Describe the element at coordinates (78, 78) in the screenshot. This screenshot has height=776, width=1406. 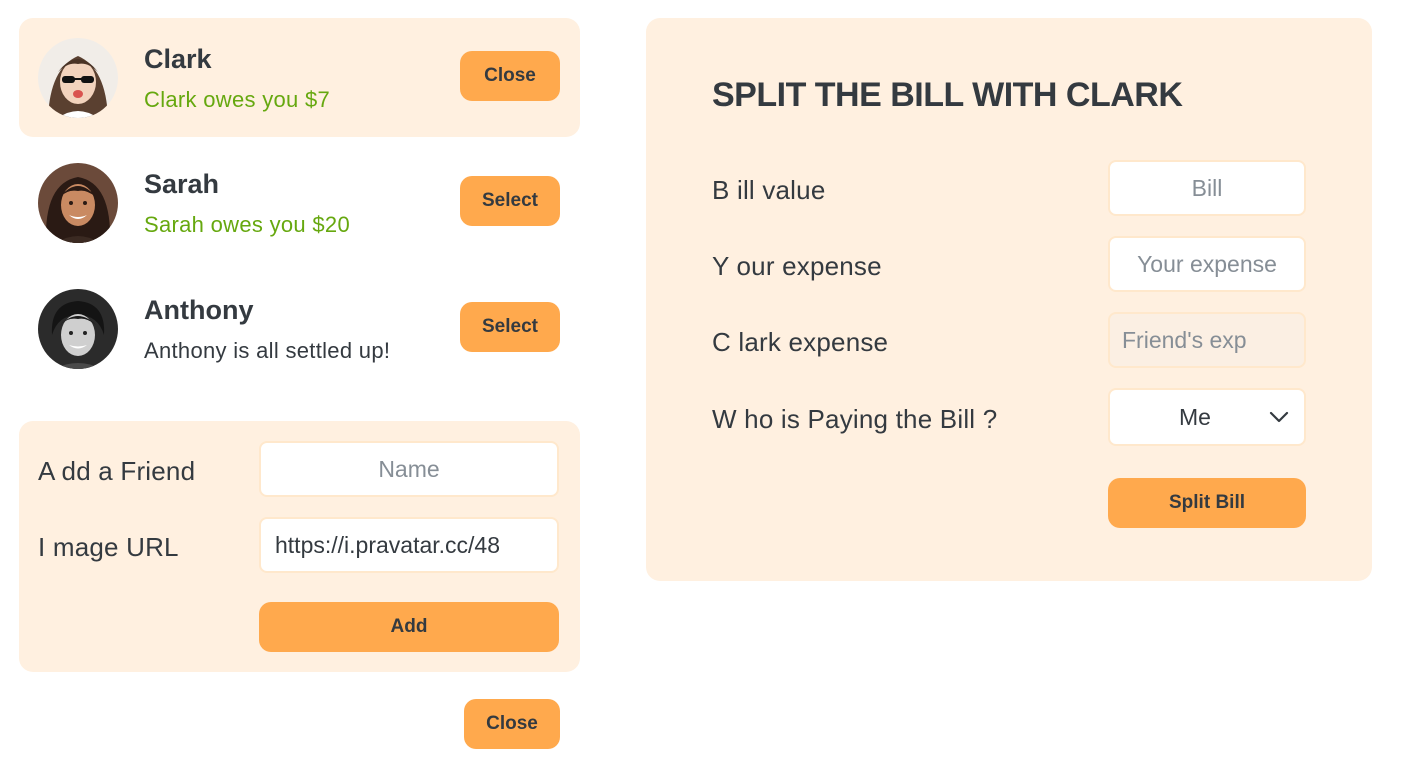
I see `avatar-clark` at that location.